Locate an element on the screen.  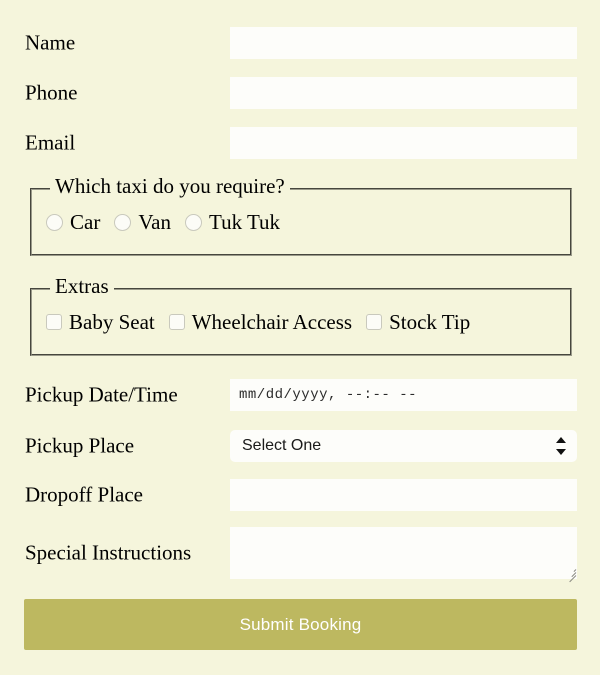
radio-icon-tuk-tuk is located at coordinates (193, 222).